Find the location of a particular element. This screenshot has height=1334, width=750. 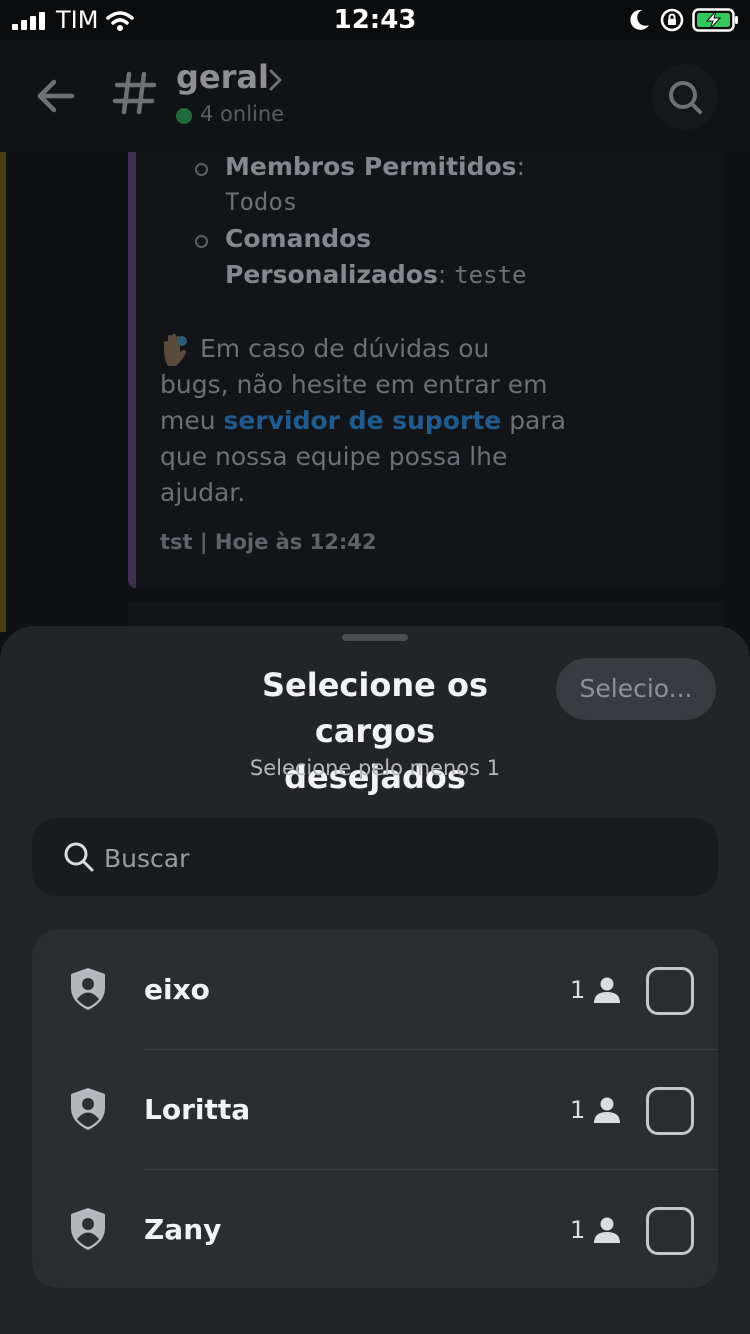

channel-header: geral 4 online is located at coordinates (375, 96).